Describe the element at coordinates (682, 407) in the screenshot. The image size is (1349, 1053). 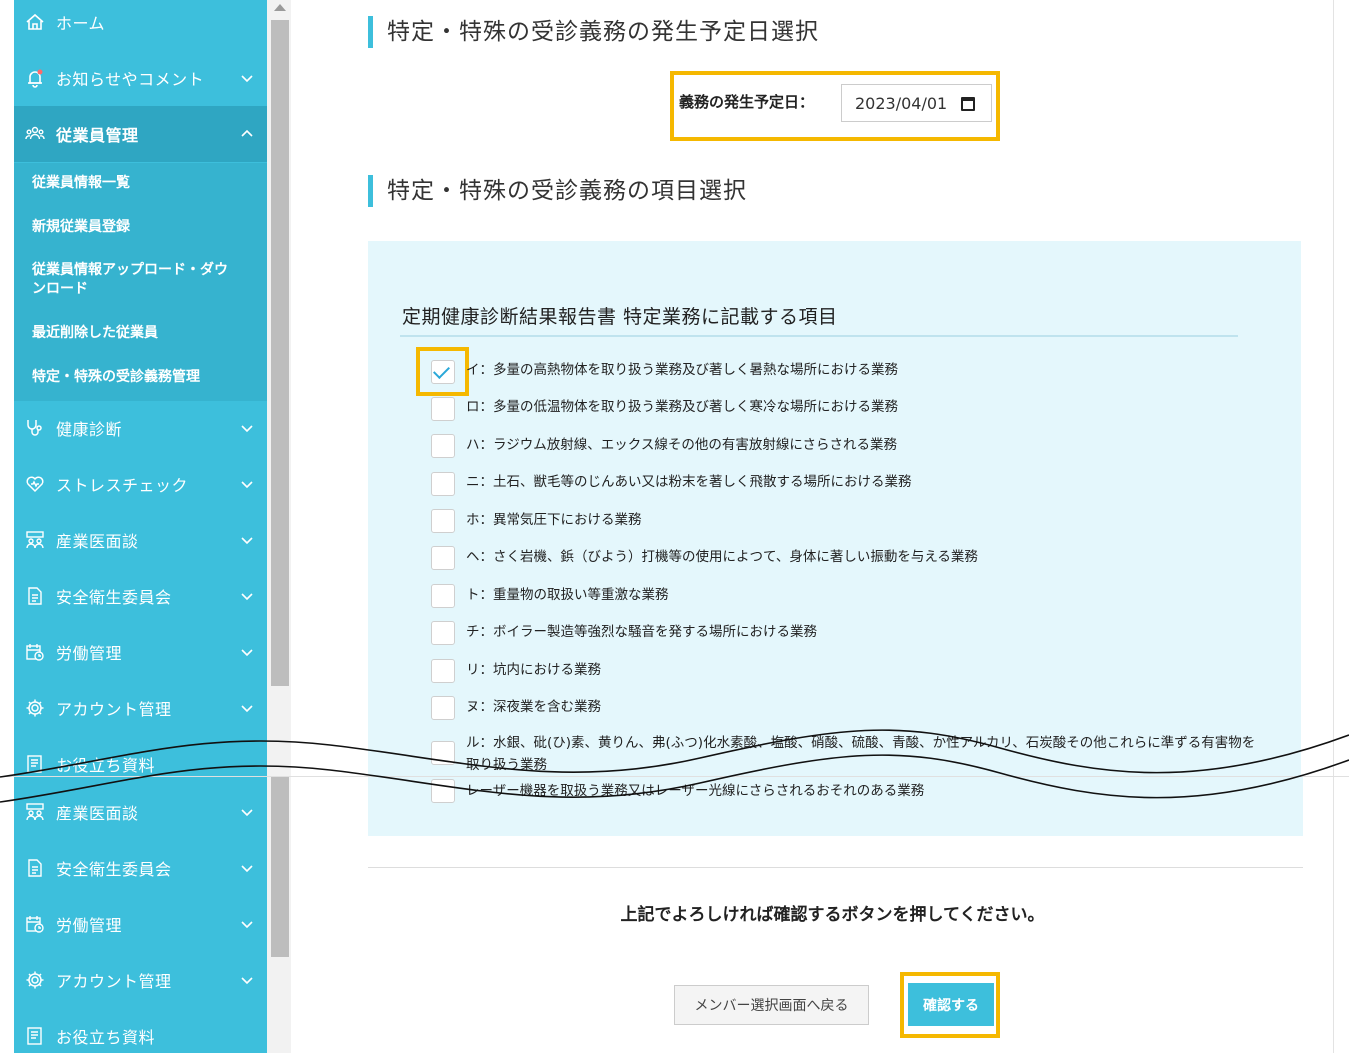
I see `item-label: ロ：多量の低温物体を取り扱う業務及び著しく寒冷な場所における業務` at that location.